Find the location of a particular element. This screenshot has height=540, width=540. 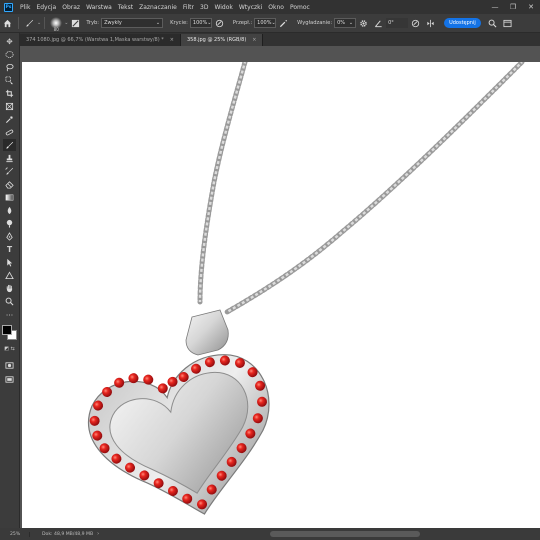

menu-zaznaczanie: Zaznaczanie is located at coordinates (158, 7).